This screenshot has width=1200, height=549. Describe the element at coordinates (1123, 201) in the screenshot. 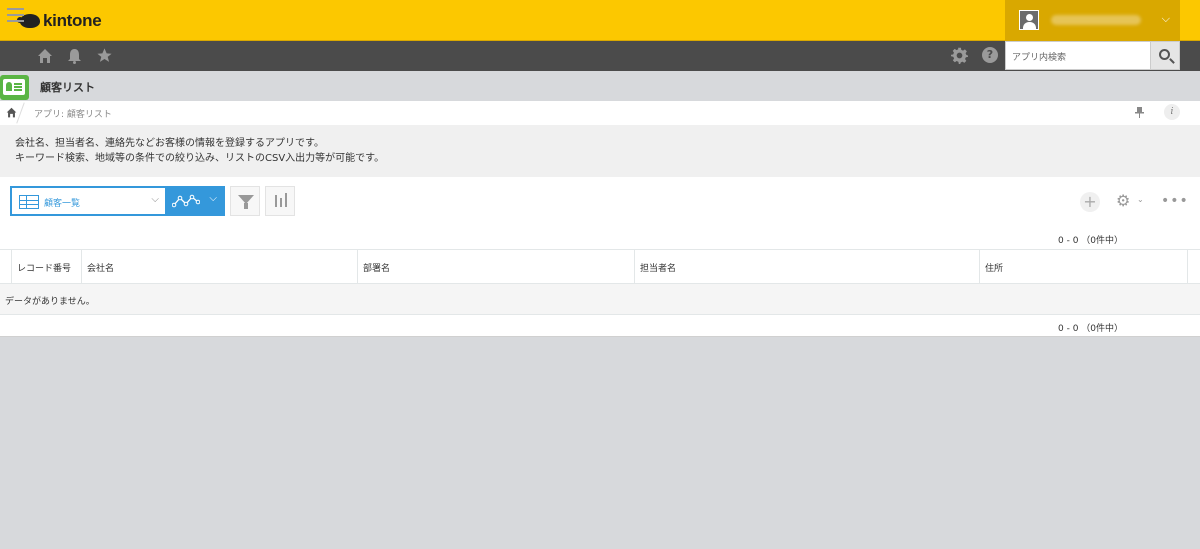

I see `app-settings-icon: ⚙` at that location.